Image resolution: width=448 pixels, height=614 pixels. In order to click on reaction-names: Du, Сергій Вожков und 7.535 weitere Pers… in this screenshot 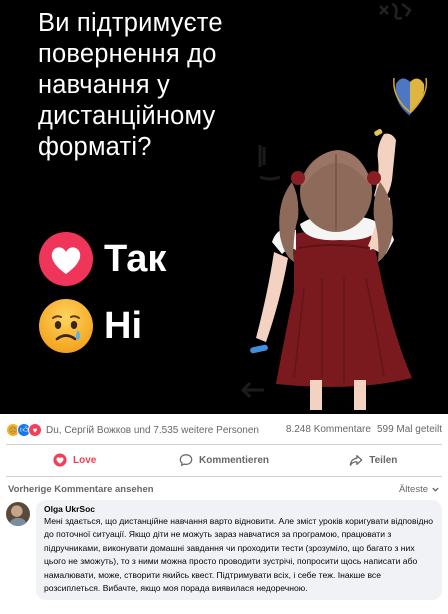, I will do `click(152, 430)`.